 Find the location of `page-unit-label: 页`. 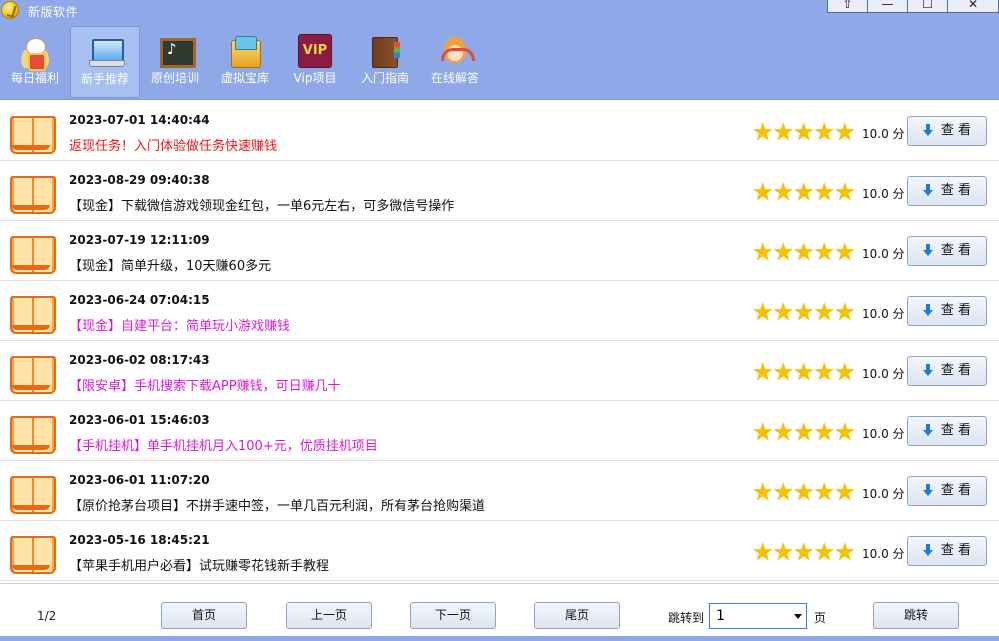

page-unit-label: 页 is located at coordinates (820, 618).